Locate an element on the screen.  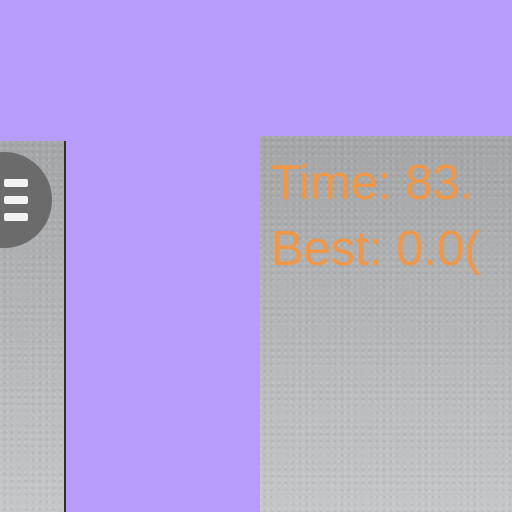
menu-button is located at coordinates (26, 200).